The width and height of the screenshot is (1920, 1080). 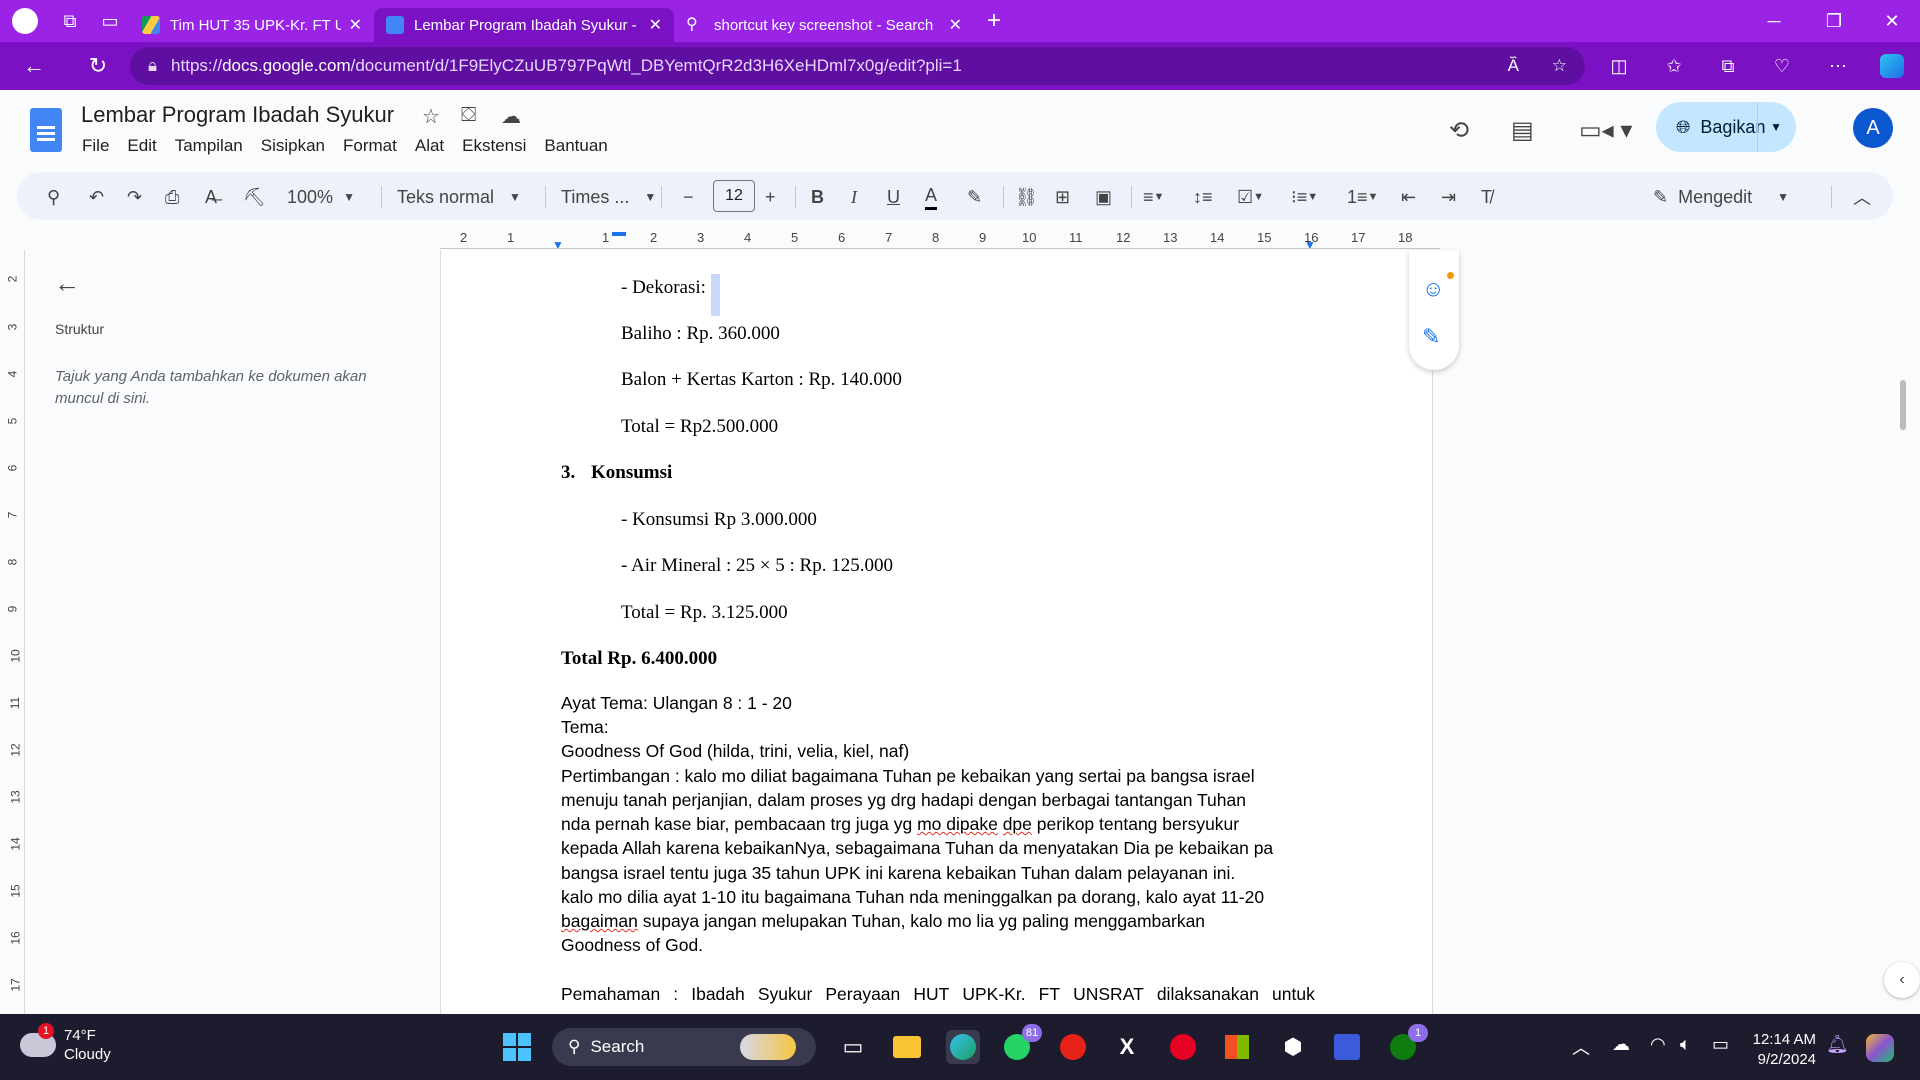 I want to click on menu-view: Tampilan, so click(x=209, y=146).